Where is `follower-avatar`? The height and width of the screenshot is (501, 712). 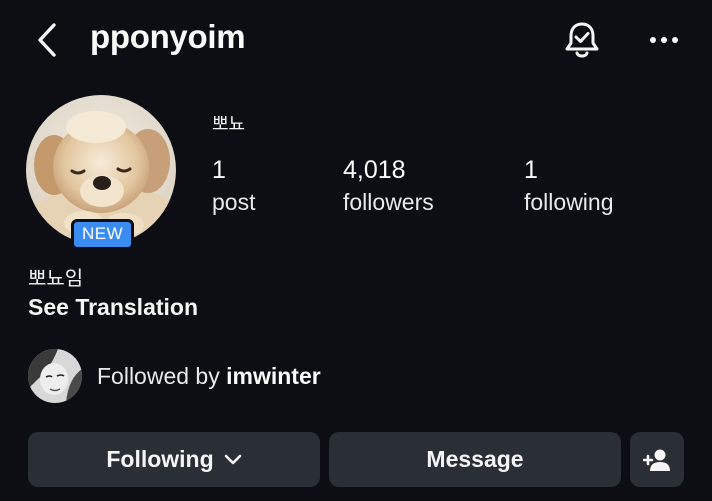 follower-avatar is located at coordinates (55, 376).